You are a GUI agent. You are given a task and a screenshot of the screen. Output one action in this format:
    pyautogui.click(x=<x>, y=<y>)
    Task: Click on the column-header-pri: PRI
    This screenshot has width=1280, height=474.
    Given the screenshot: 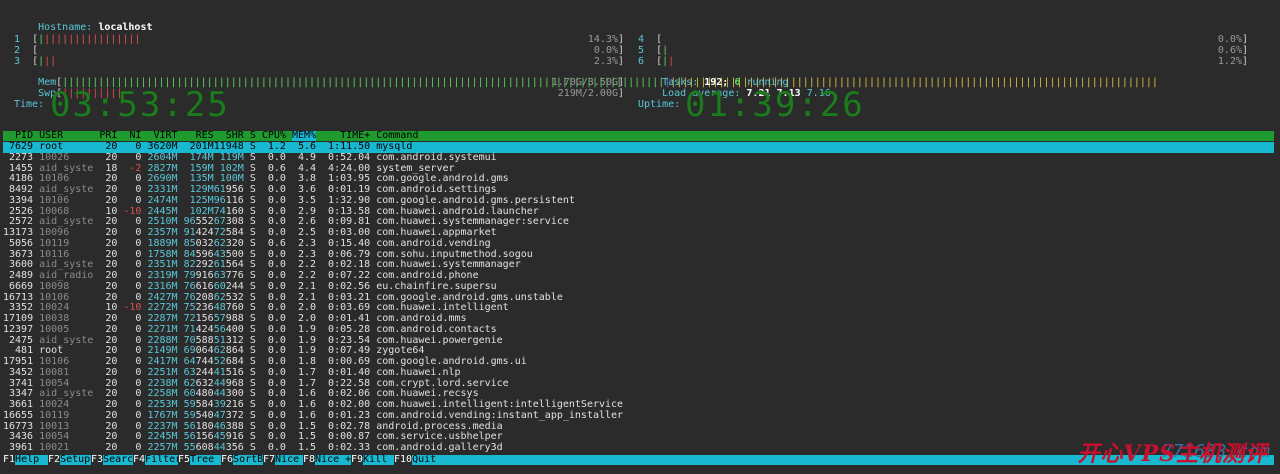 What is the action you would take?
    pyautogui.click(x=108, y=136)
    